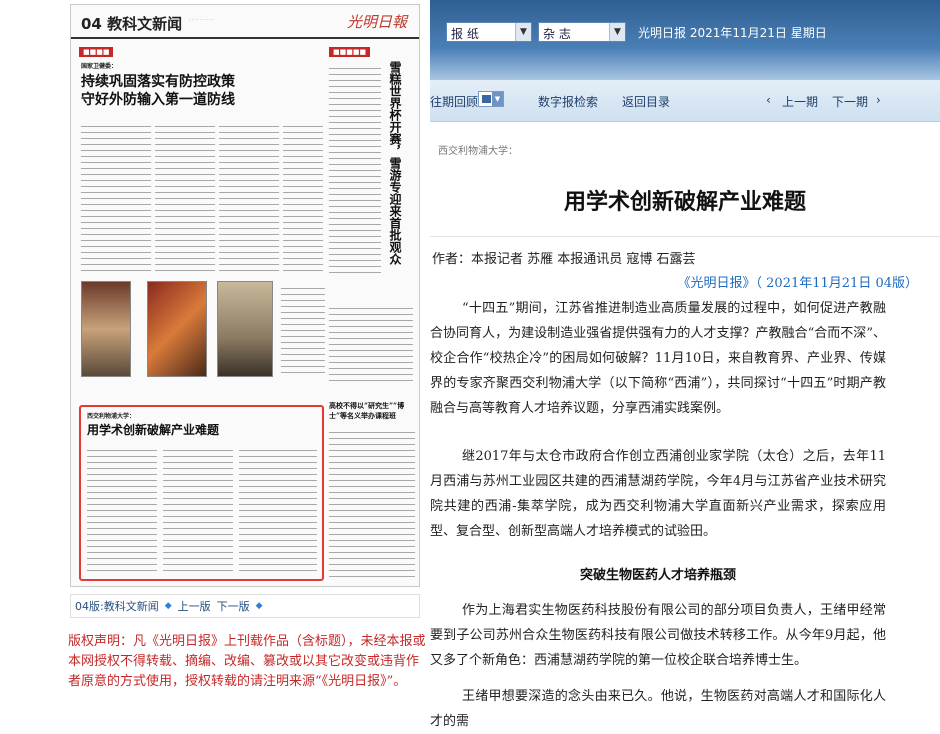 Image resolution: width=940 pixels, height=734 pixels. What do you see at coordinates (564, 259) in the screenshot?
I see `article-author: 作者：本报记者 苏雁 本报通讯员 寇博 石露芸` at bounding box center [564, 259].